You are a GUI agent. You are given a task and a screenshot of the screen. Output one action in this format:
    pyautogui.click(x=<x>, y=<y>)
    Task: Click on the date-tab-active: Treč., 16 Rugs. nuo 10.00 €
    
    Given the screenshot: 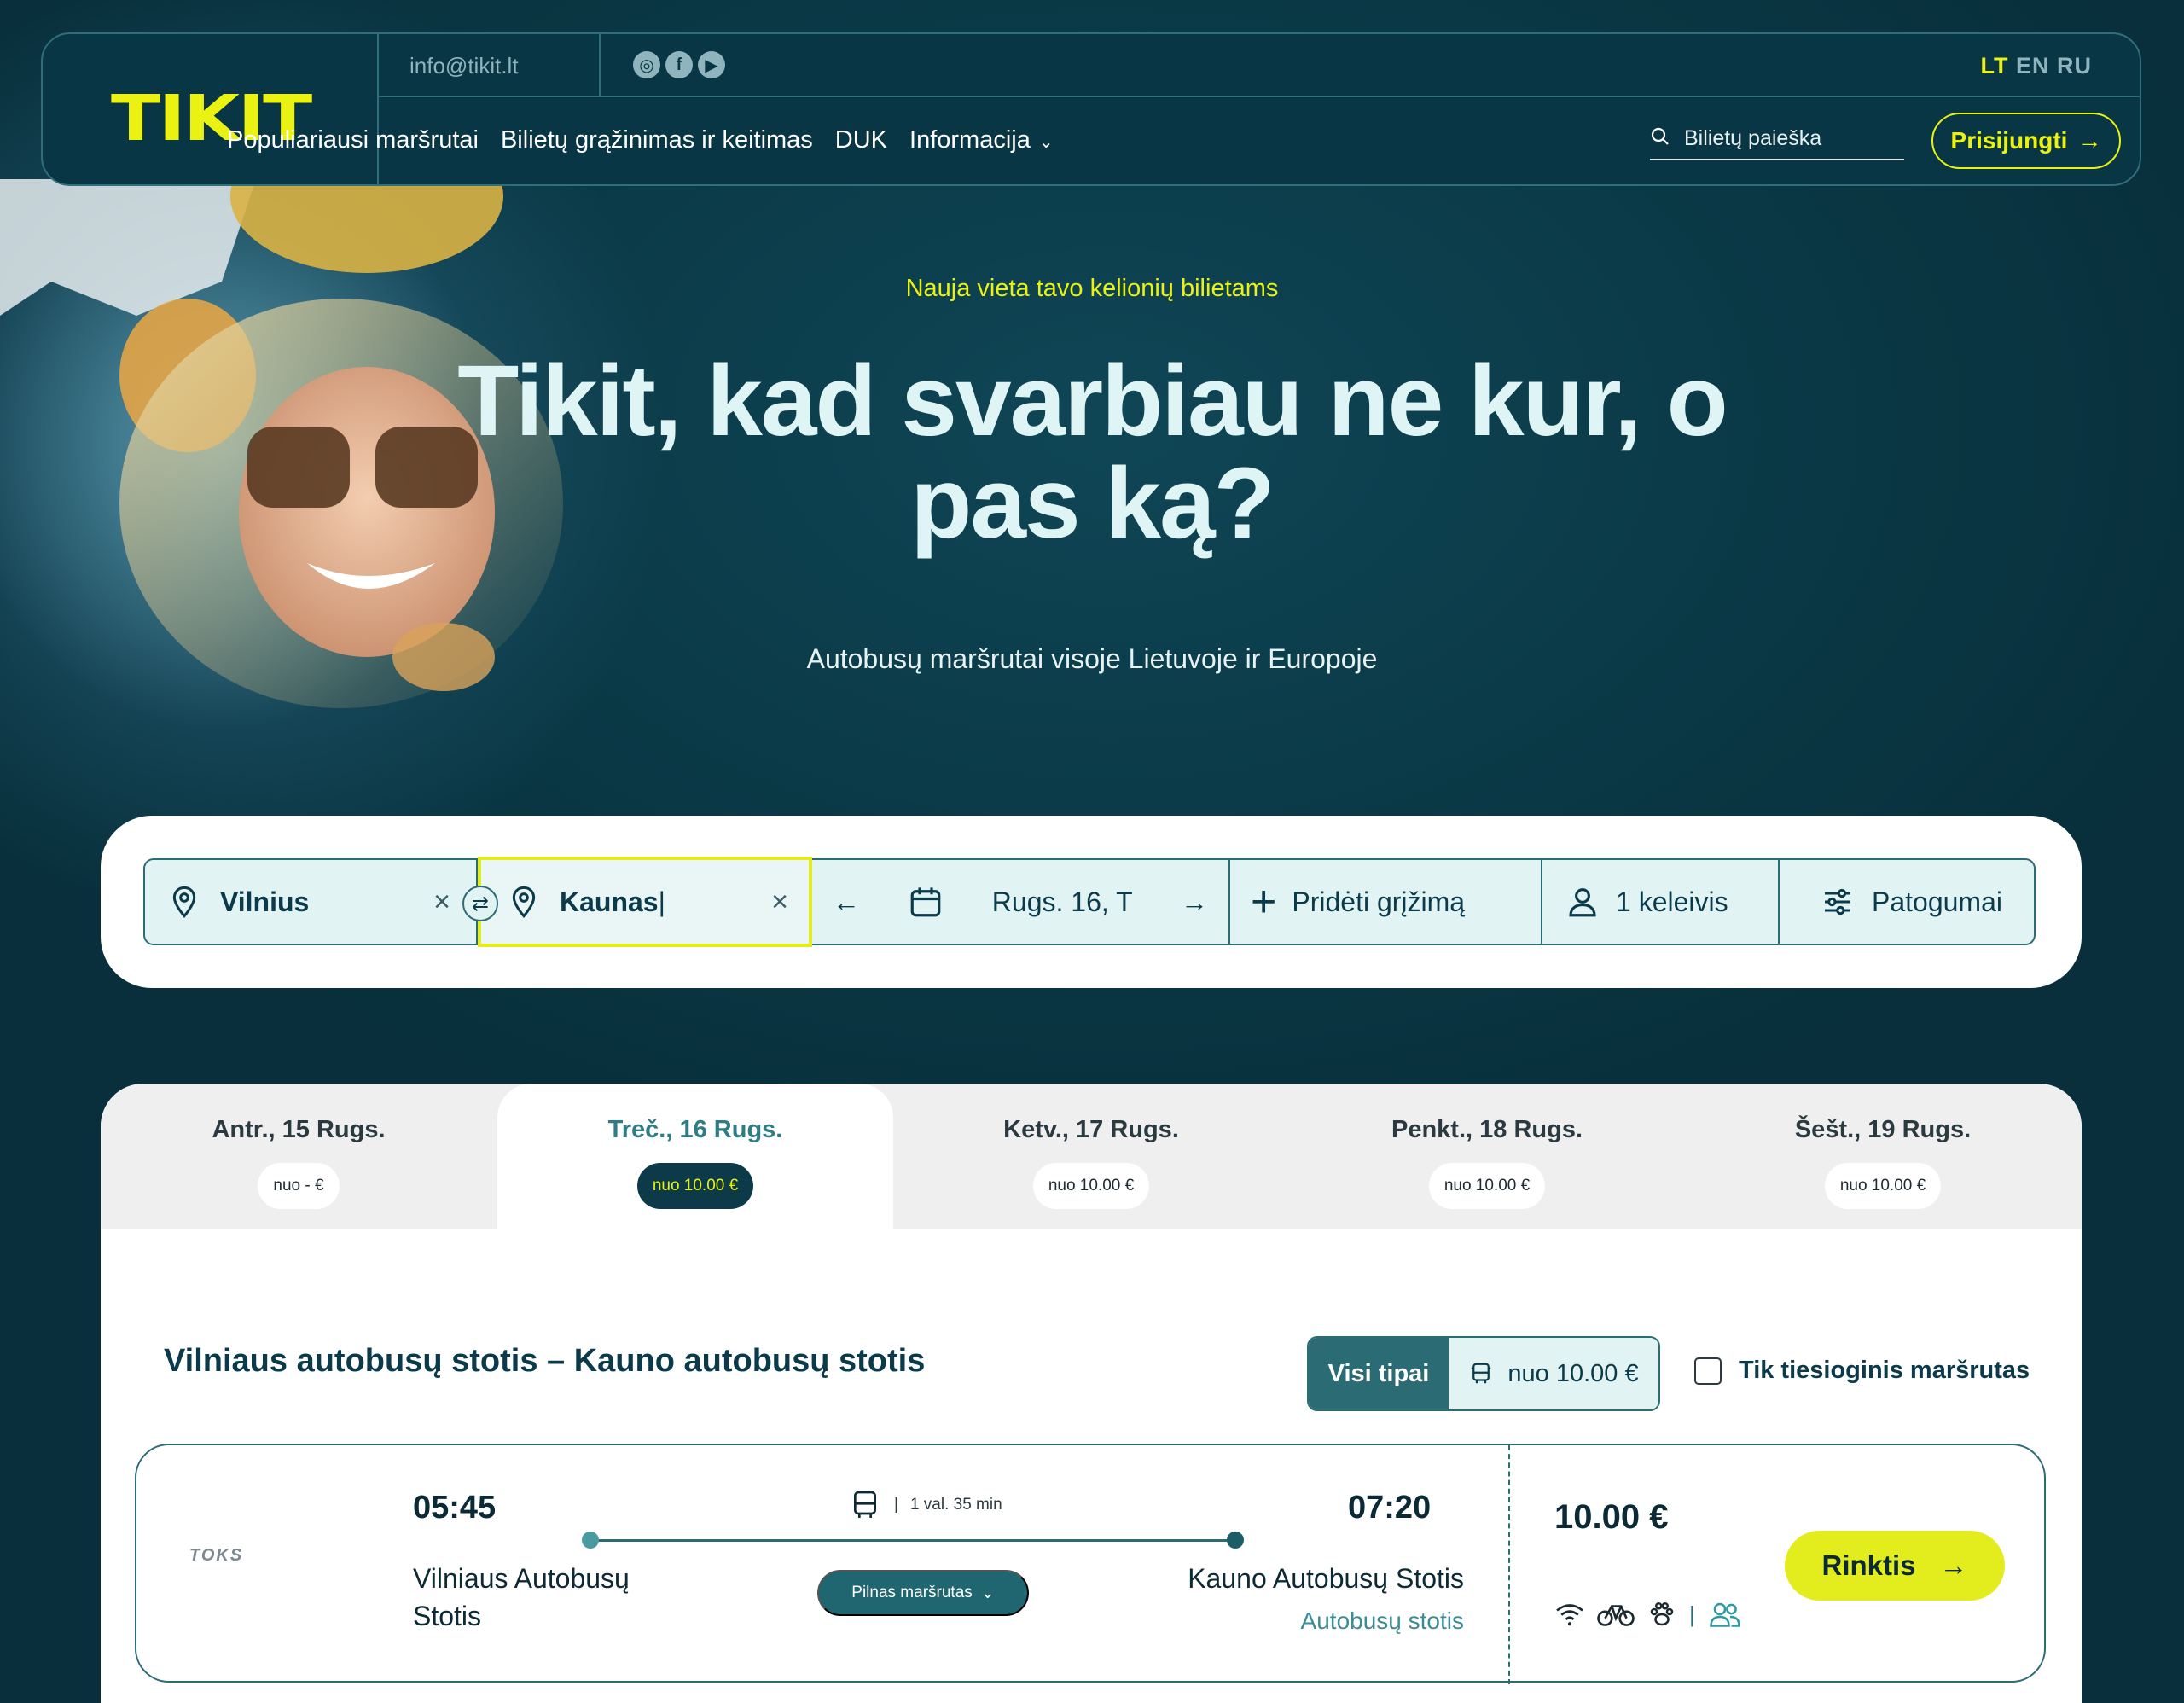 What is the action you would take?
    pyautogui.click(x=695, y=1156)
    